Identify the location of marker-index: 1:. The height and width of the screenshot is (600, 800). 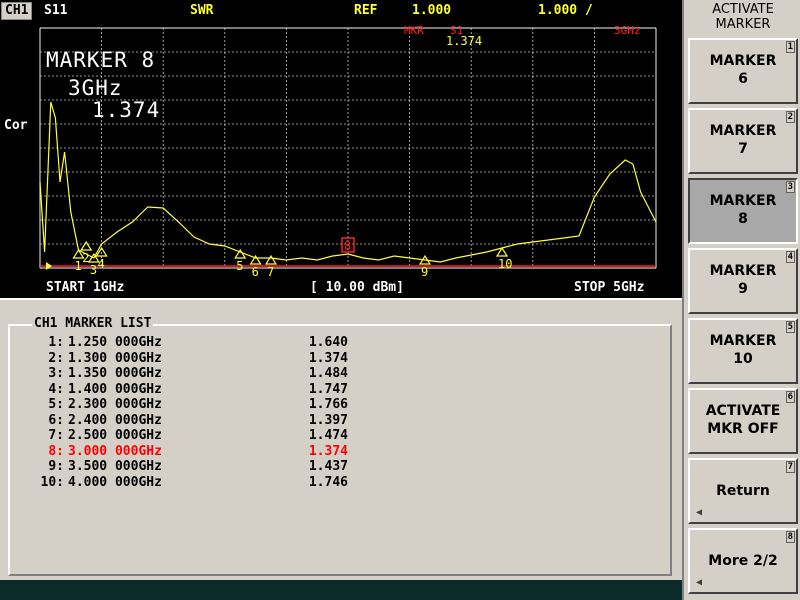
(56, 342).